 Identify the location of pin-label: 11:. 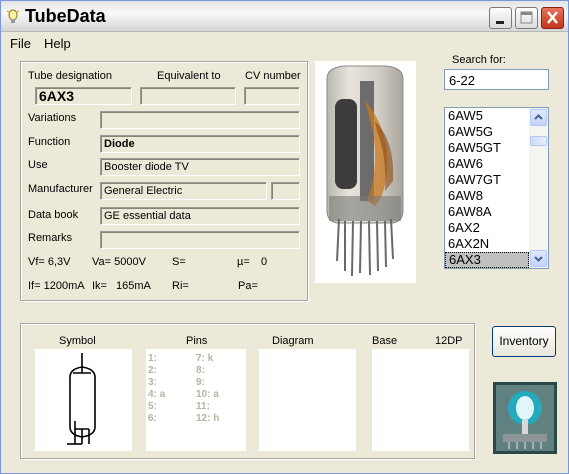
(203, 406).